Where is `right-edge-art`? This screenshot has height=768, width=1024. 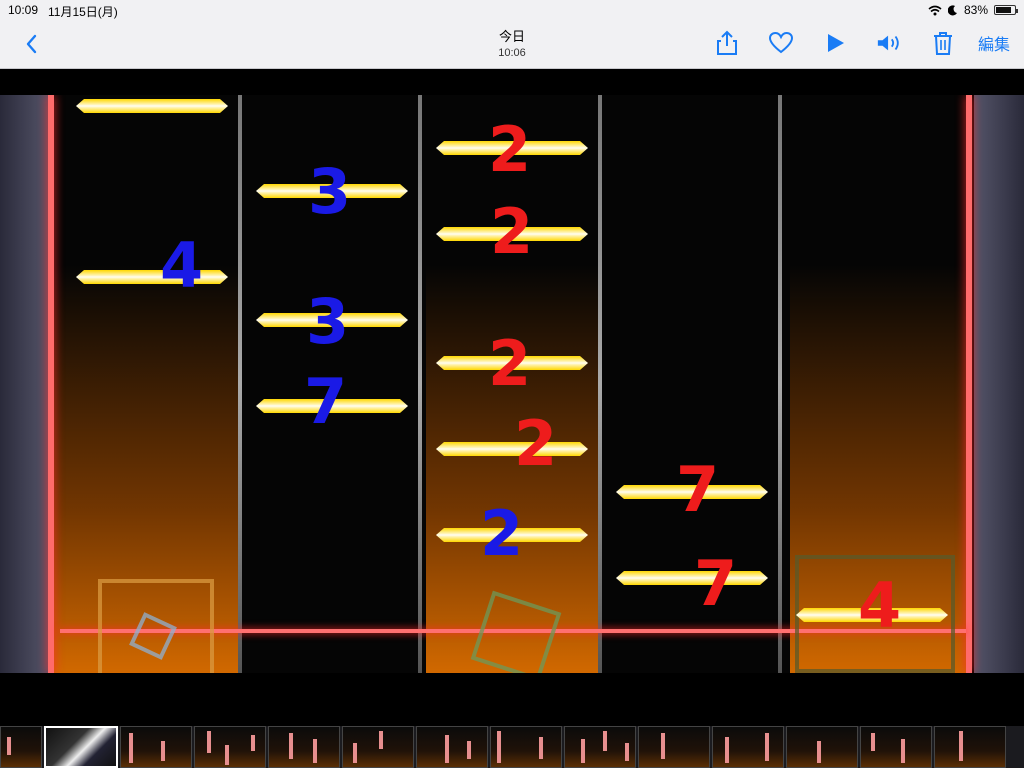 right-edge-art is located at coordinates (999, 384).